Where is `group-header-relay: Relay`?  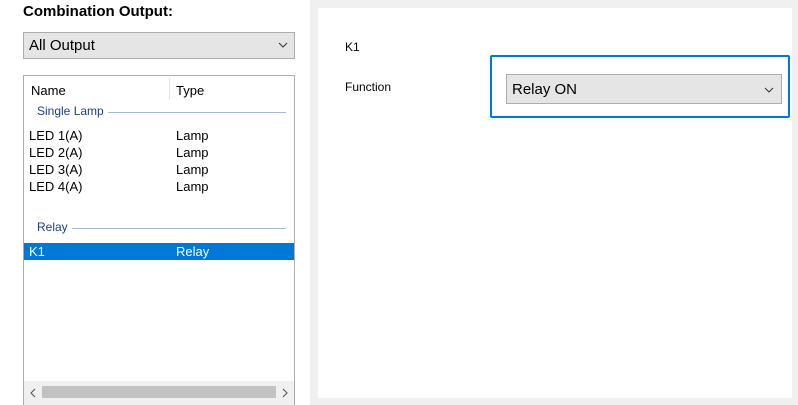
group-header-relay: Relay is located at coordinates (159, 228).